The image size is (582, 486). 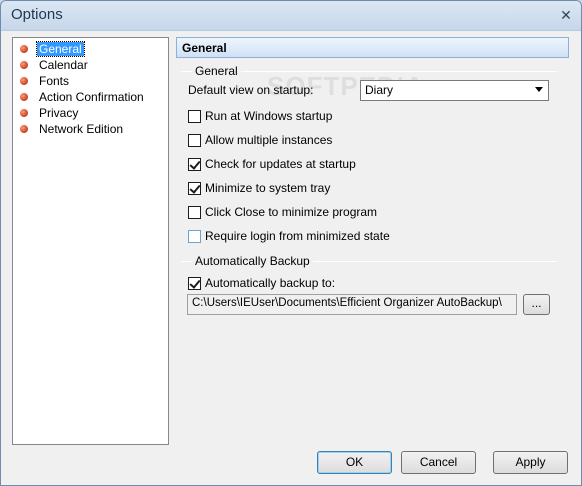 What do you see at coordinates (372, 47) in the screenshot?
I see `page-title: General` at bounding box center [372, 47].